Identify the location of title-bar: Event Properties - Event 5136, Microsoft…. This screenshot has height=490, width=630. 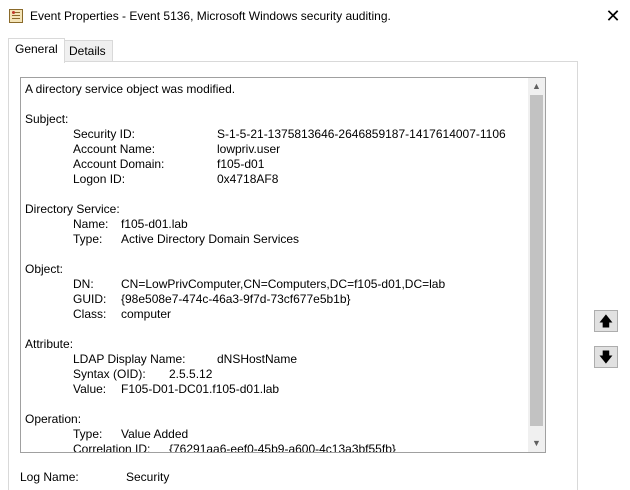
(315, 16).